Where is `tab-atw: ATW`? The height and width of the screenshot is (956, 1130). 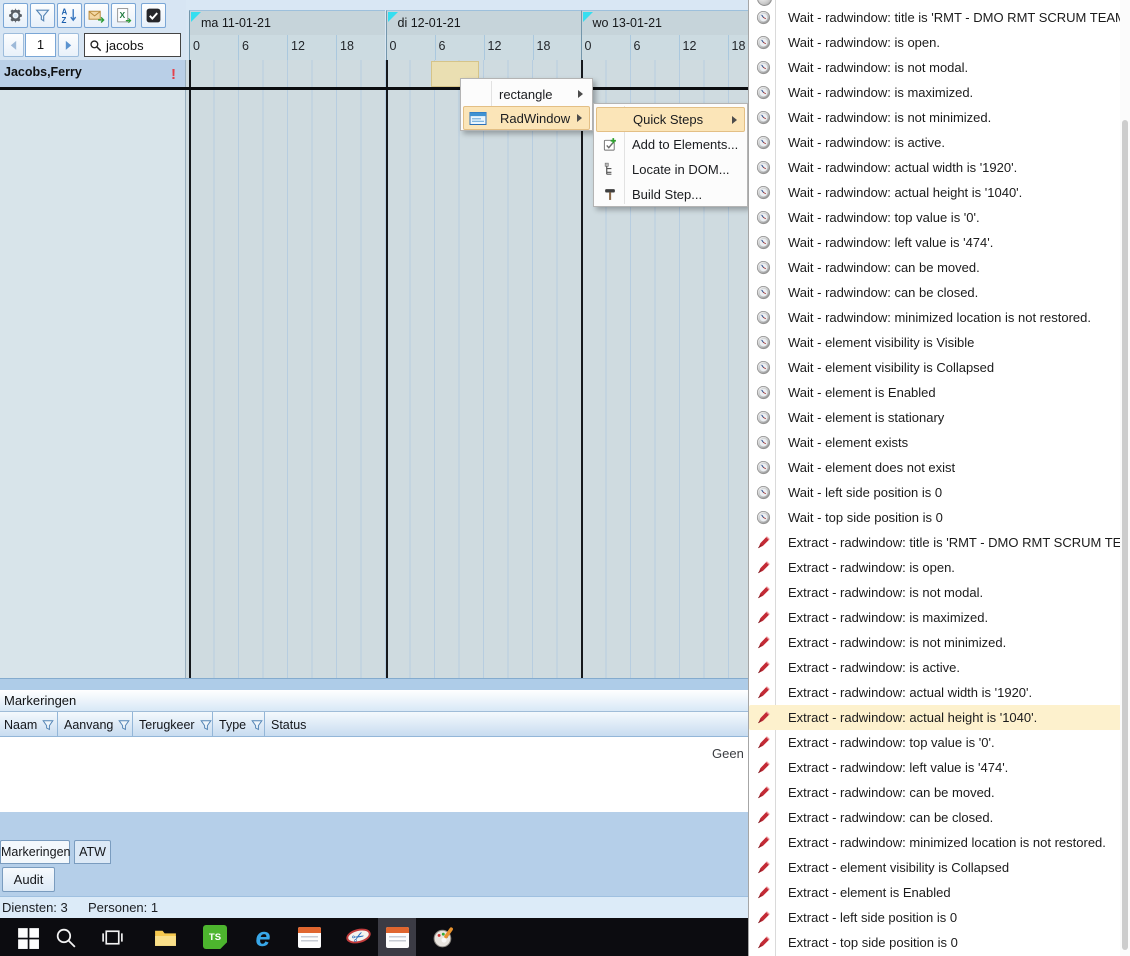
tab-atw: ATW is located at coordinates (92, 852).